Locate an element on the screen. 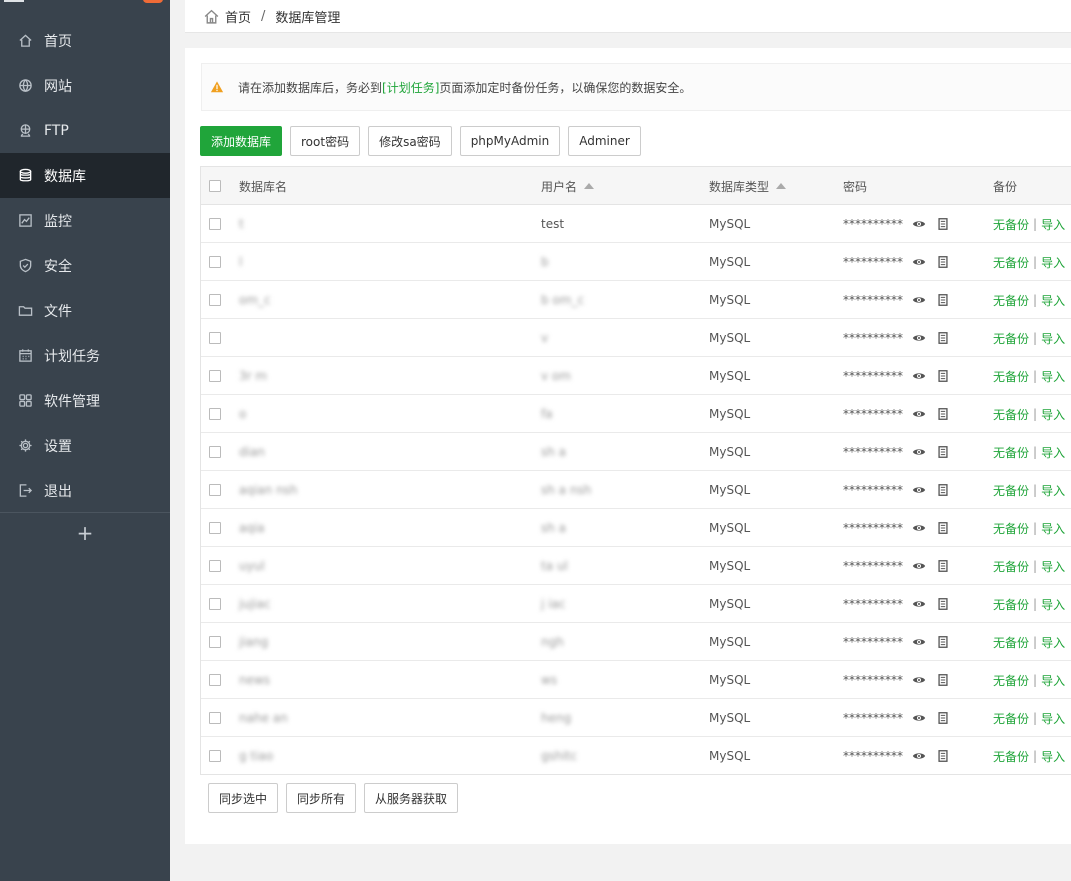 This screenshot has width=1071, height=881. notification-badge is located at coordinates (153, 1).